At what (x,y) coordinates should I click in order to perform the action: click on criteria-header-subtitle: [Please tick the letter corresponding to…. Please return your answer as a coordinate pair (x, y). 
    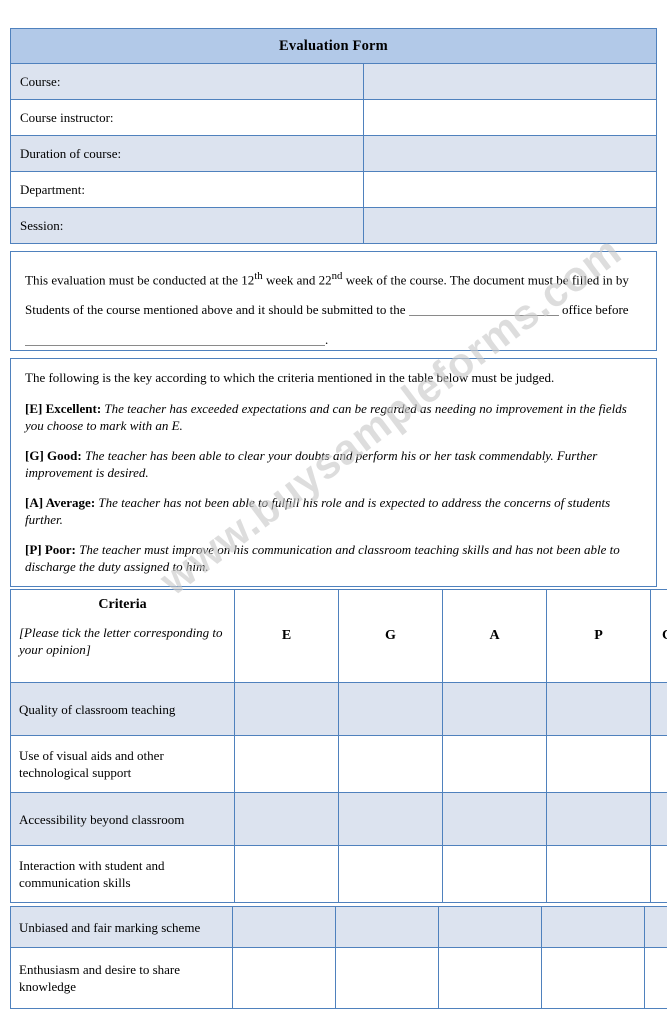
    Looking at the image, I should click on (121, 641).